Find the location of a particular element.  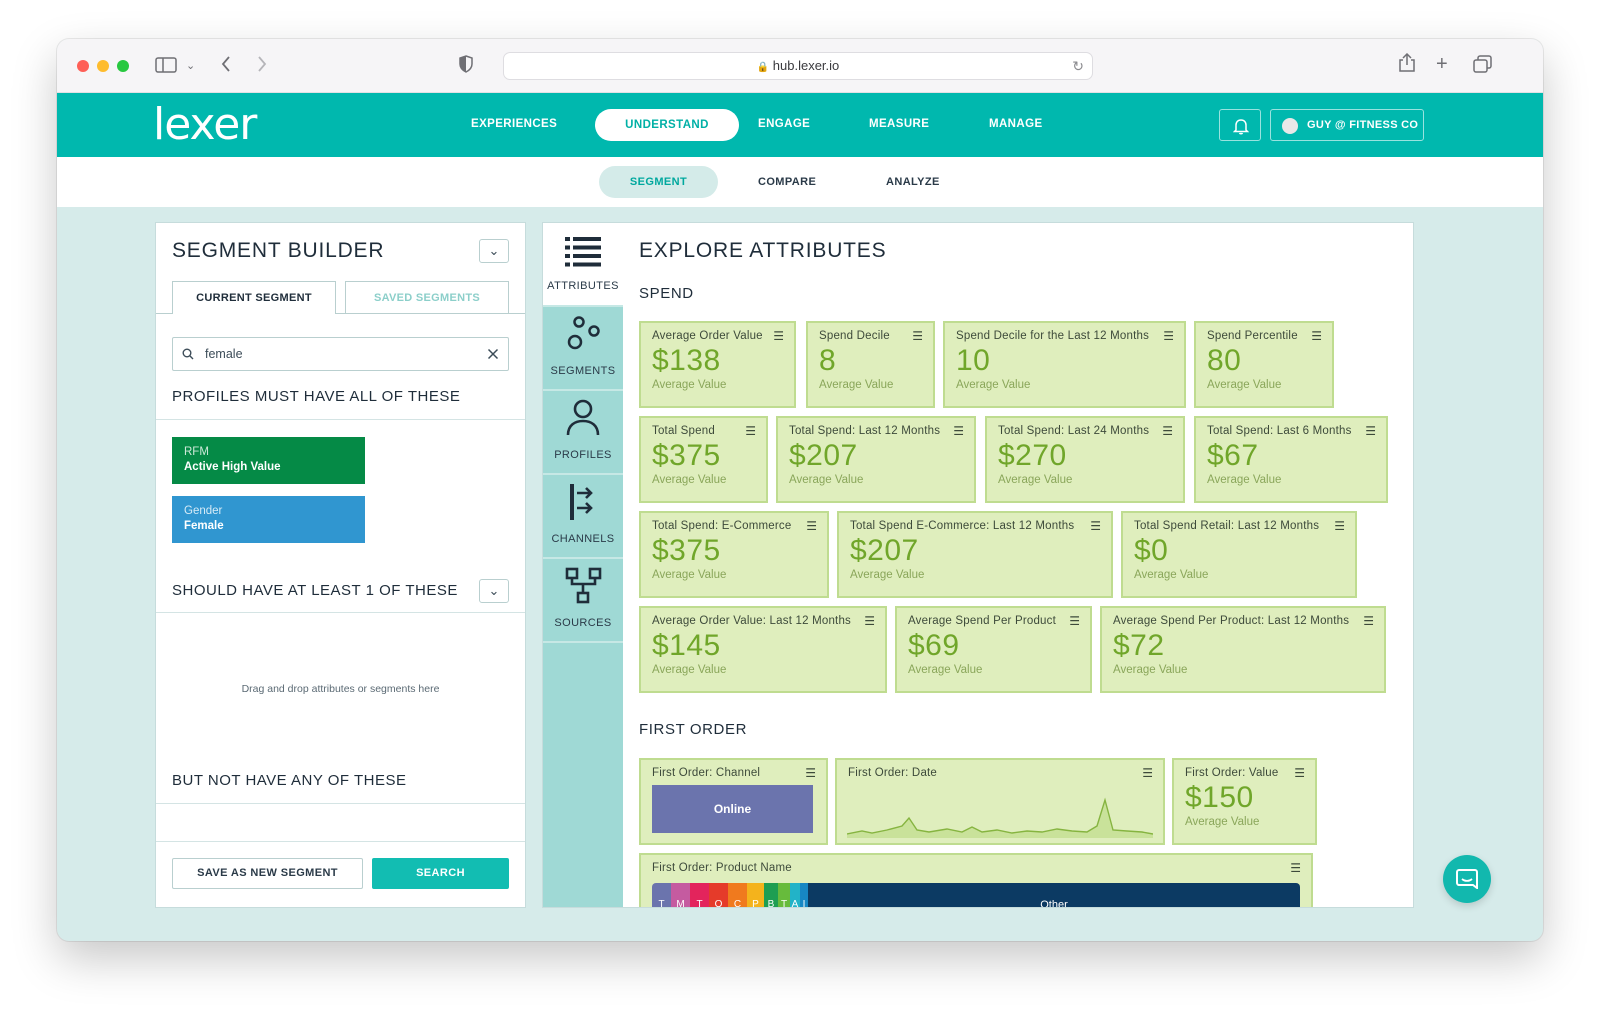

person-icon is located at coordinates (583, 417).